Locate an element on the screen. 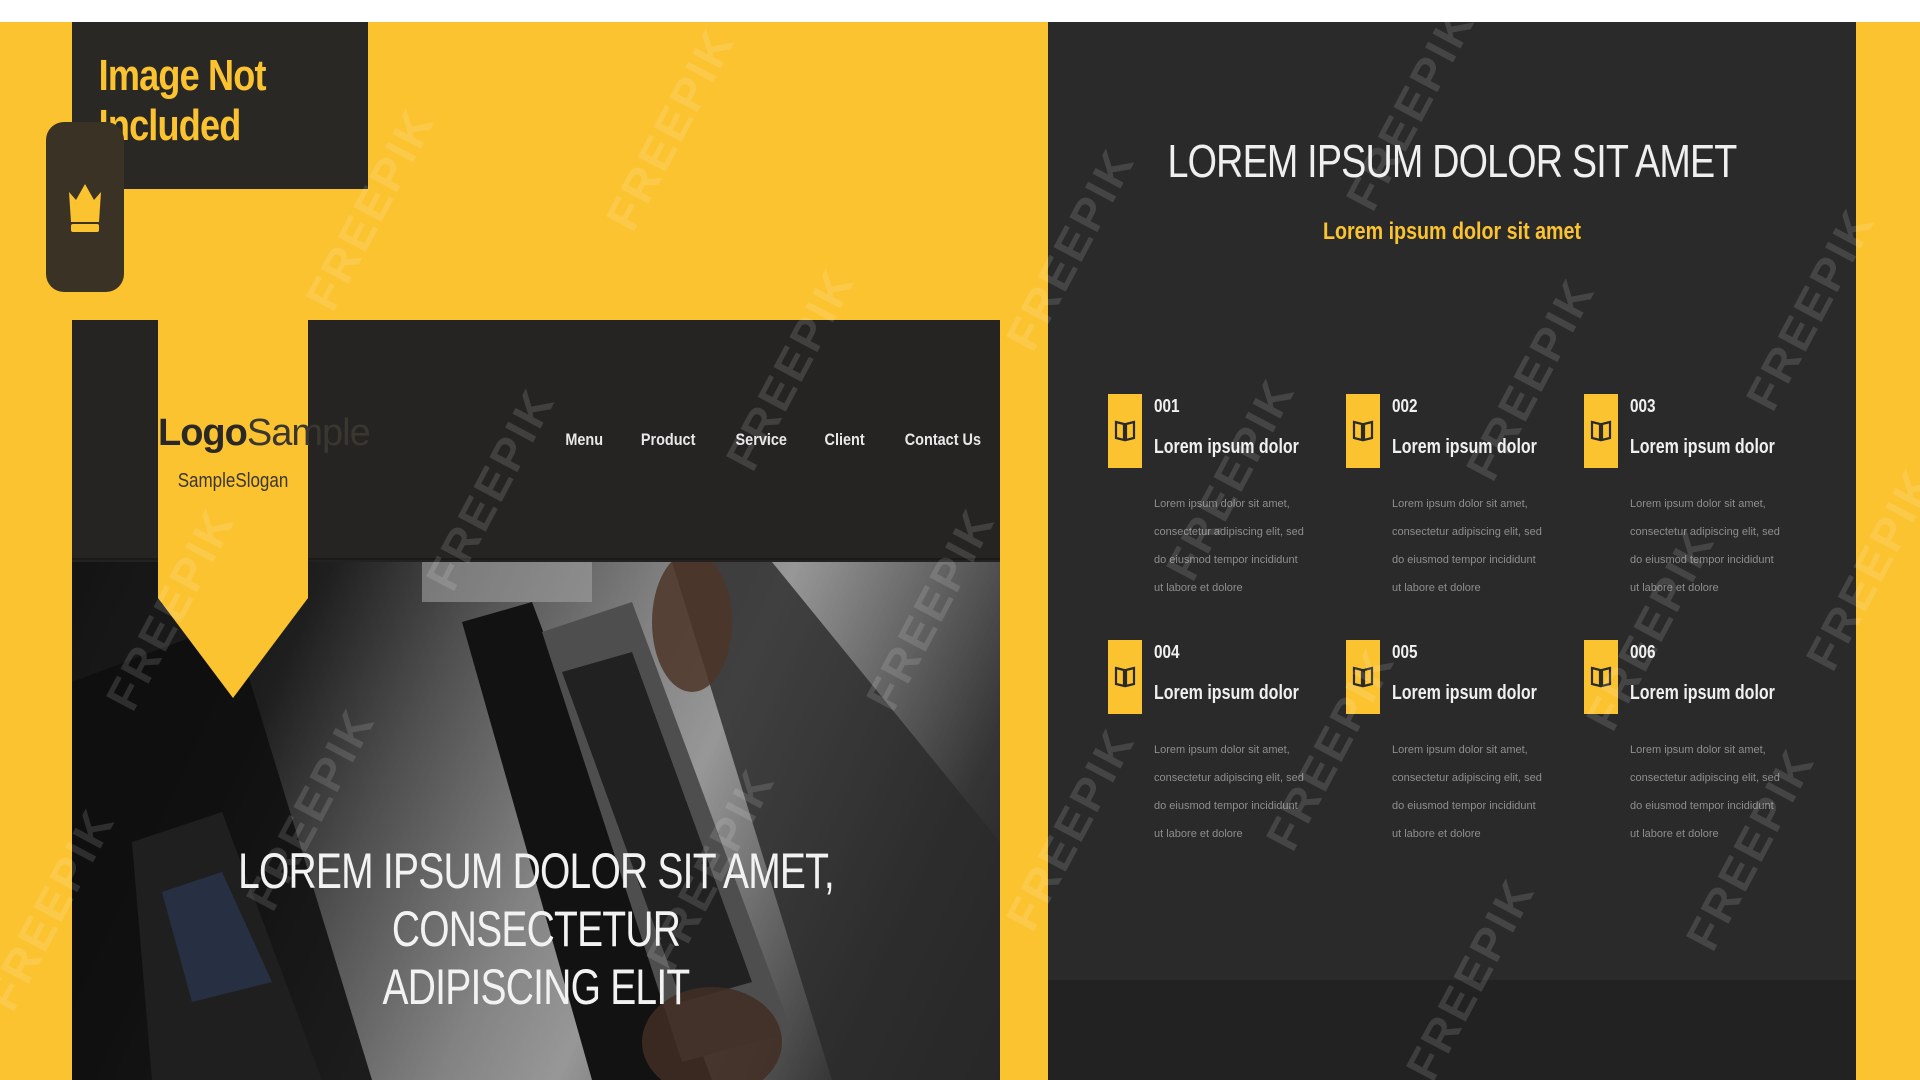 This screenshot has width=1920, height=1080. feature-number: 004 is located at coordinates (1167, 652).